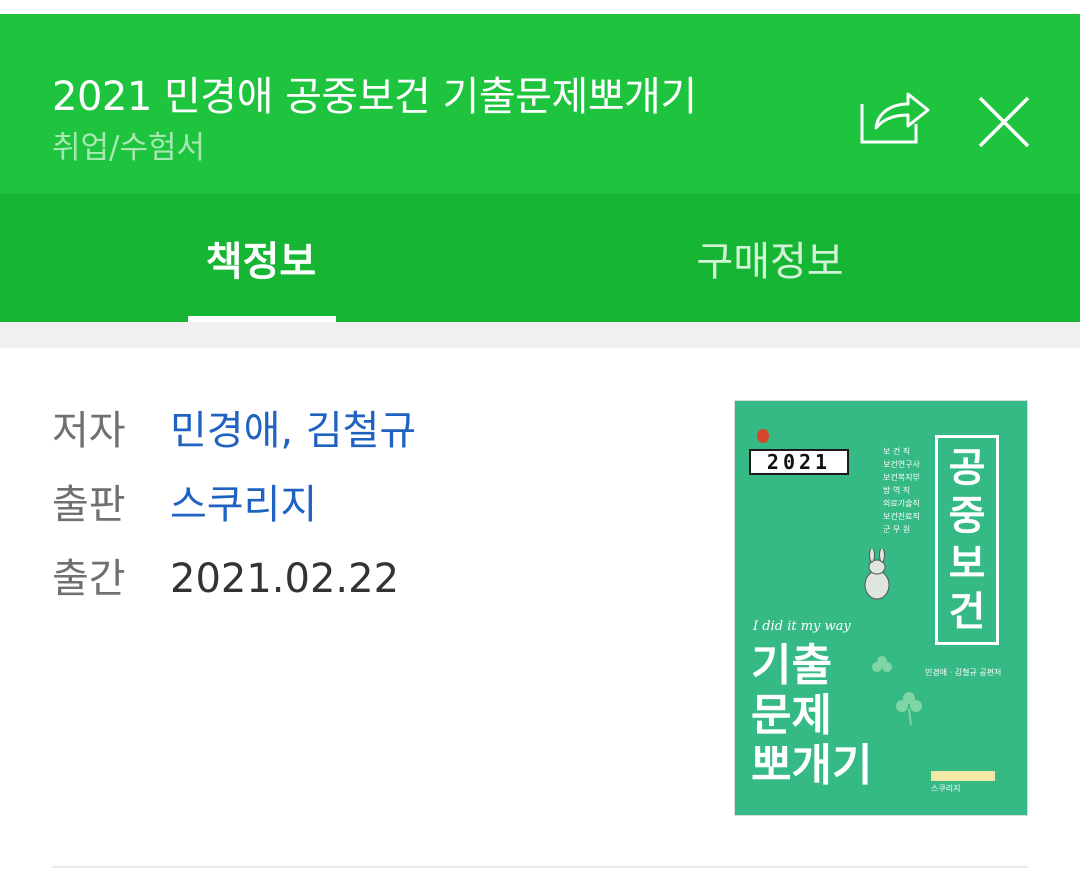 The height and width of the screenshot is (871, 1080). I want to click on publisher-row: 출판 스쿠리지, so click(184, 500).